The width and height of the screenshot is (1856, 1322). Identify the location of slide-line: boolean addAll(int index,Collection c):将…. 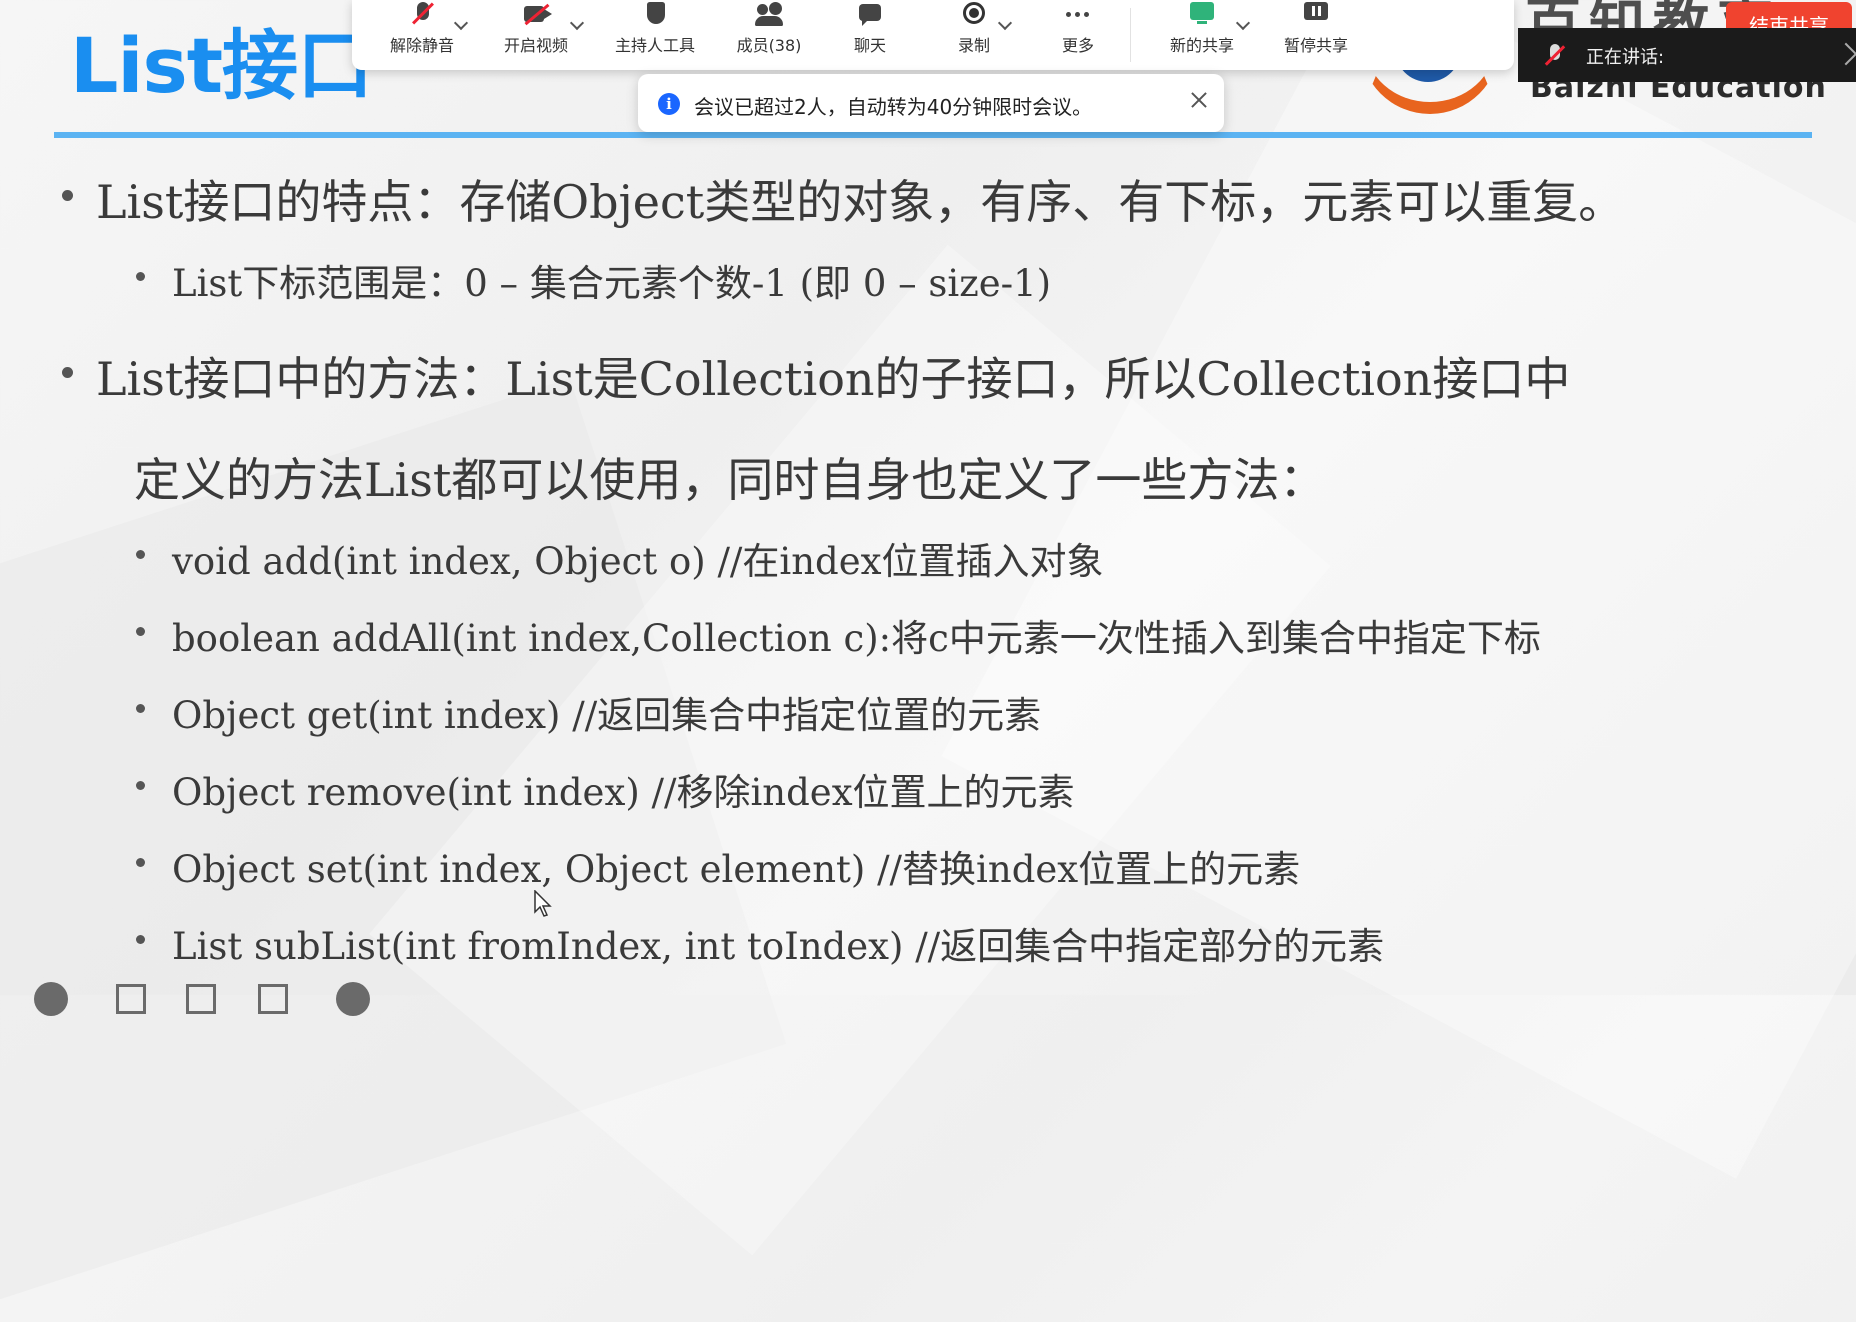
(856, 638).